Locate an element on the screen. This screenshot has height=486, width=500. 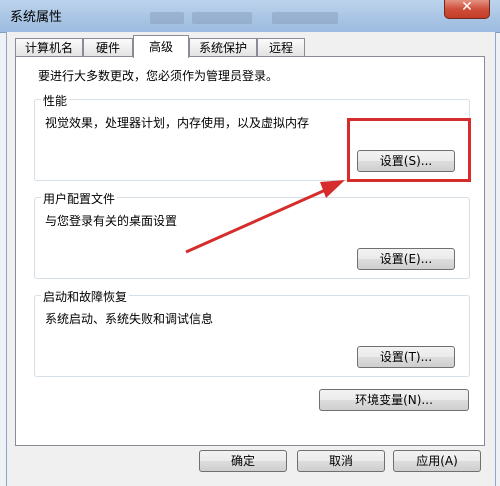
annotation-arrow-icon is located at coordinates (265, 217).